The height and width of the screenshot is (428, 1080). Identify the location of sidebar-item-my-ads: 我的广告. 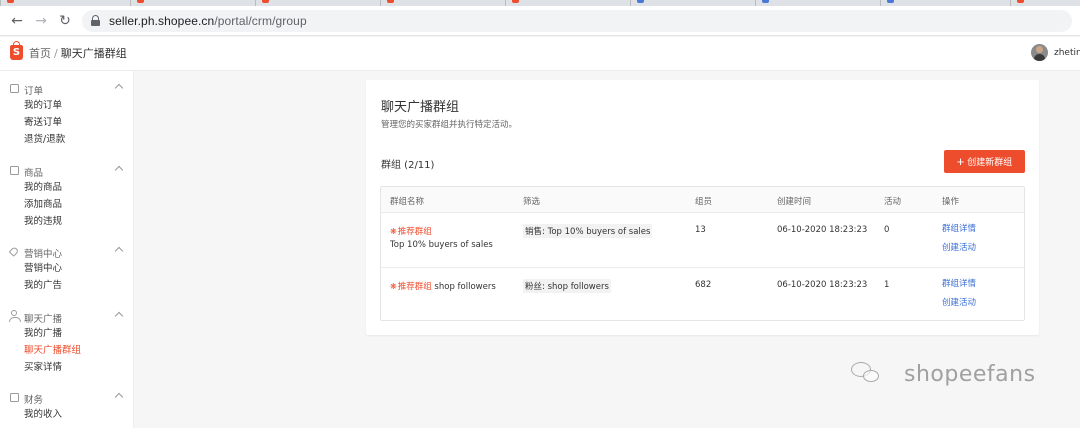
(67, 285).